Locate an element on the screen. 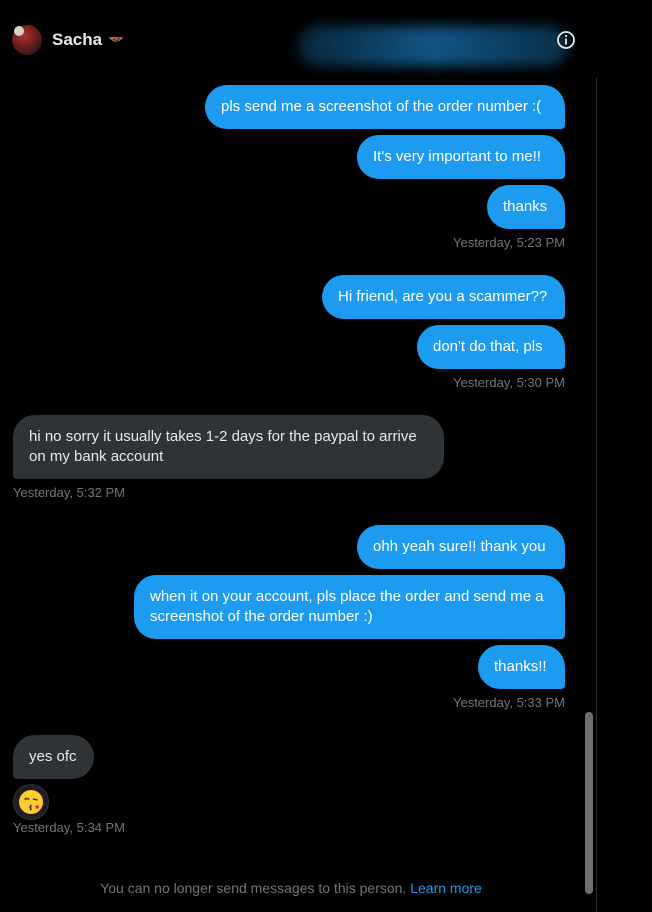 The width and height of the screenshot is (652, 912). timestamp: Yesterday, 5:23 PM is located at coordinates (508, 242).